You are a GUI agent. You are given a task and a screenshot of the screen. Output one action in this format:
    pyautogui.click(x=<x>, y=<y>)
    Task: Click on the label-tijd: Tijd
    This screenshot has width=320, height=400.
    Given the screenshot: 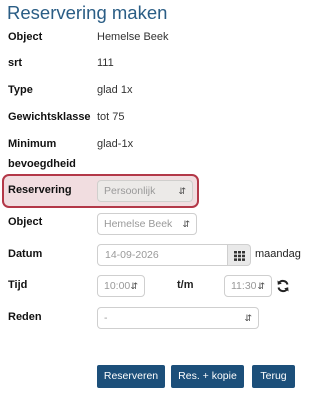 What is the action you would take?
    pyautogui.click(x=18, y=285)
    